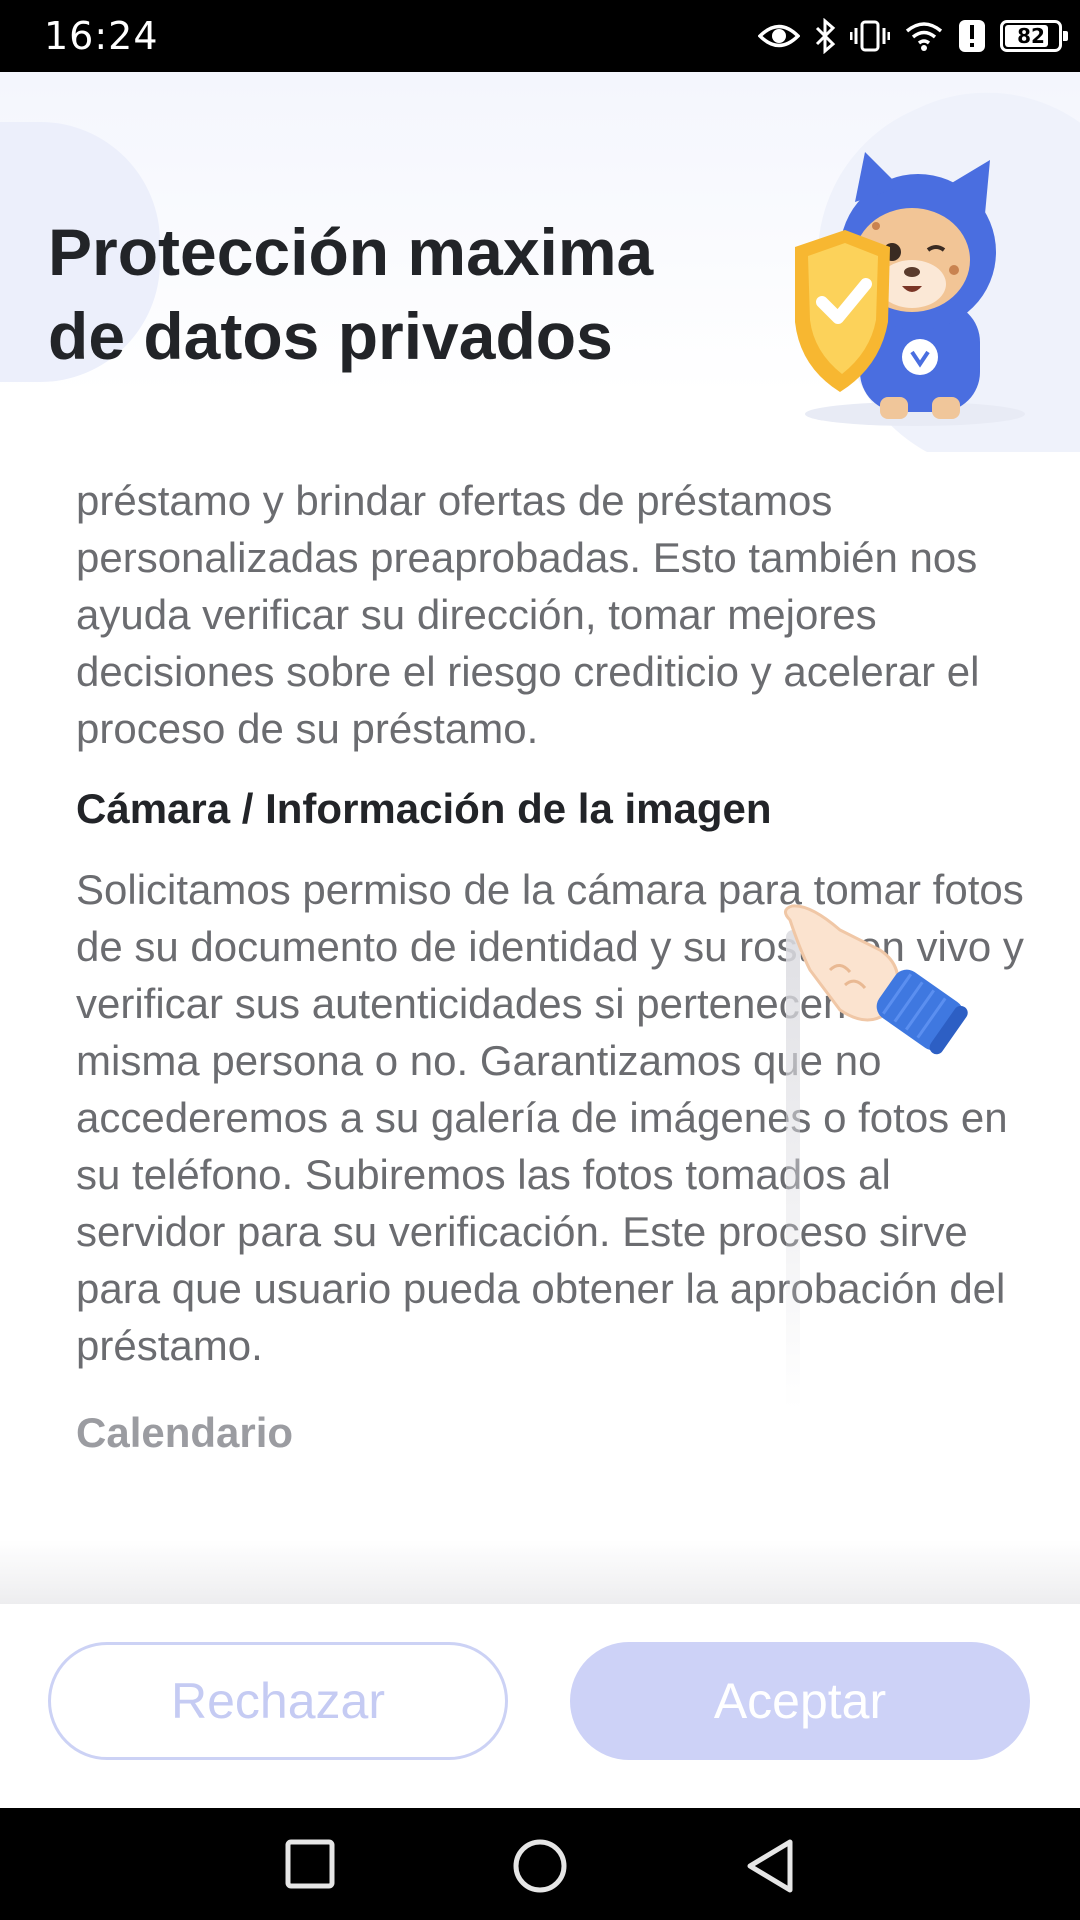 The width and height of the screenshot is (1080, 1920). What do you see at coordinates (870, 987) in the screenshot?
I see `swipe-hand-icon` at bounding box center [870, 987].